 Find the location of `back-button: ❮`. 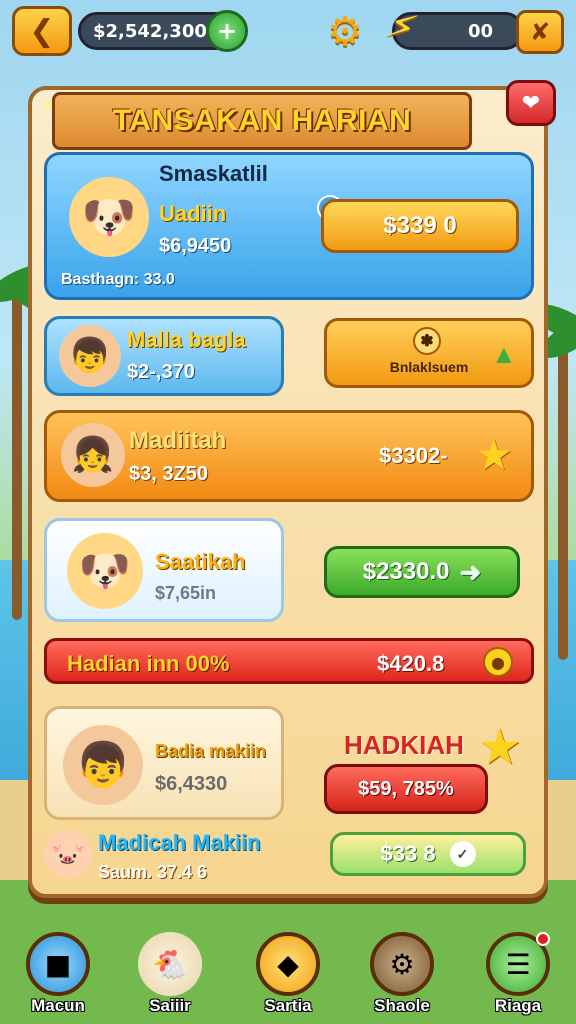

back-button: ❮ is located at coordinates (42, 31).